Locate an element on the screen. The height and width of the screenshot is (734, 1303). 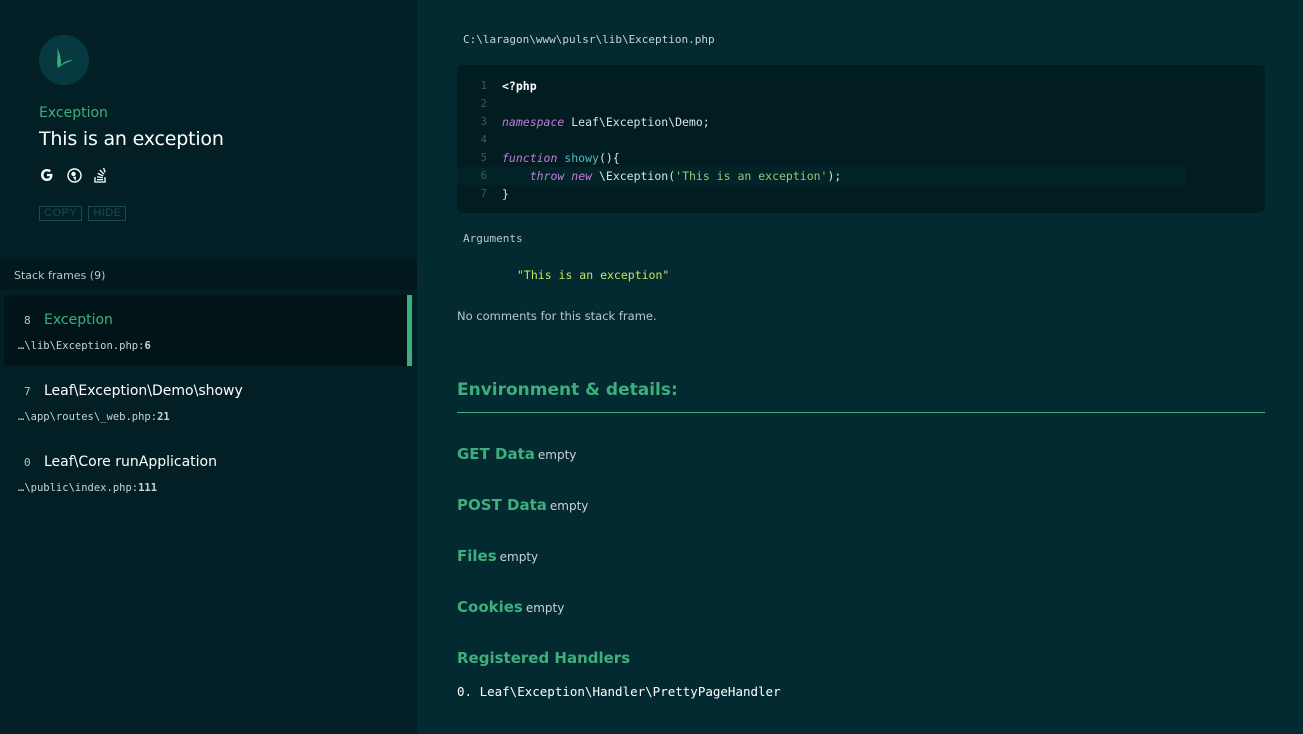
frame-name: Leaf\Core runApplication is located at coordinates (130, 462).